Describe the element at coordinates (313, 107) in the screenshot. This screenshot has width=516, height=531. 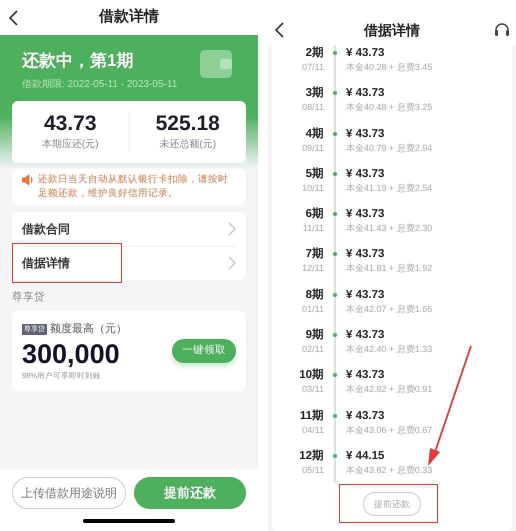
I see `due-date: 08/11` at that location.